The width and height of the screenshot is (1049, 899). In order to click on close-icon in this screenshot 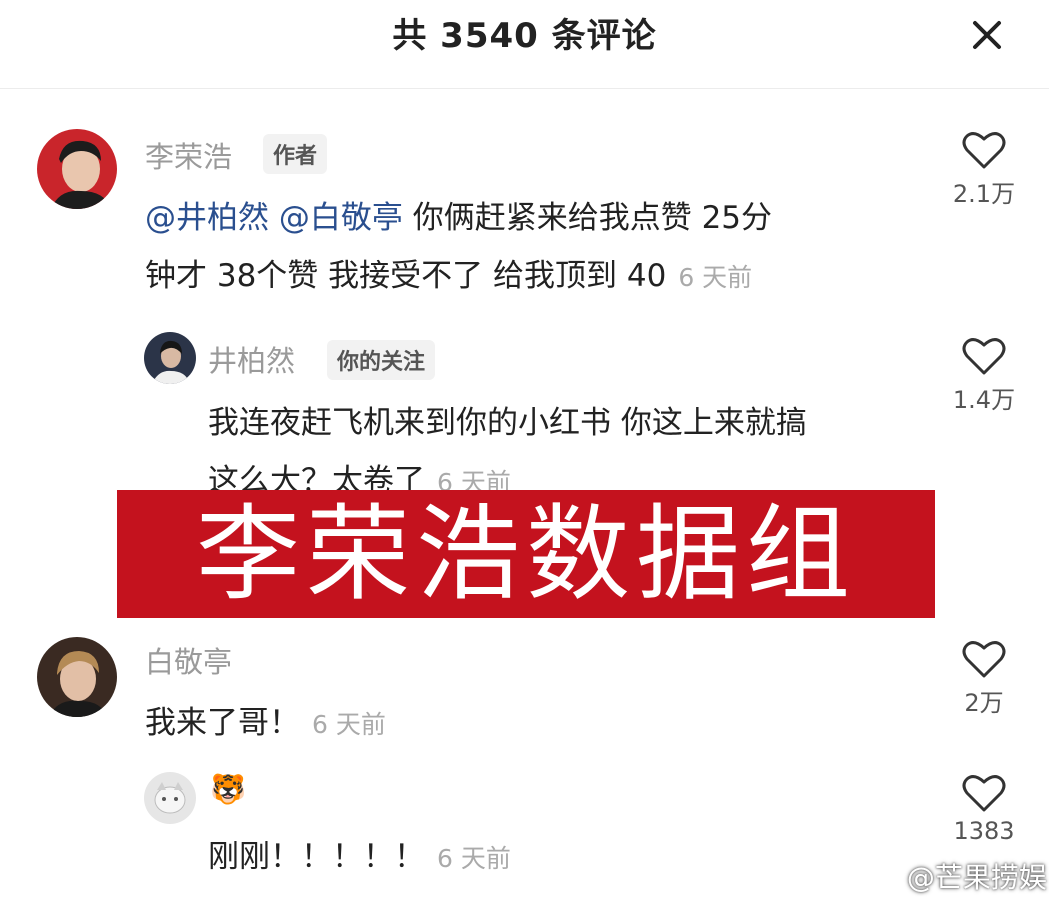, I will do `click(987, 35)`.